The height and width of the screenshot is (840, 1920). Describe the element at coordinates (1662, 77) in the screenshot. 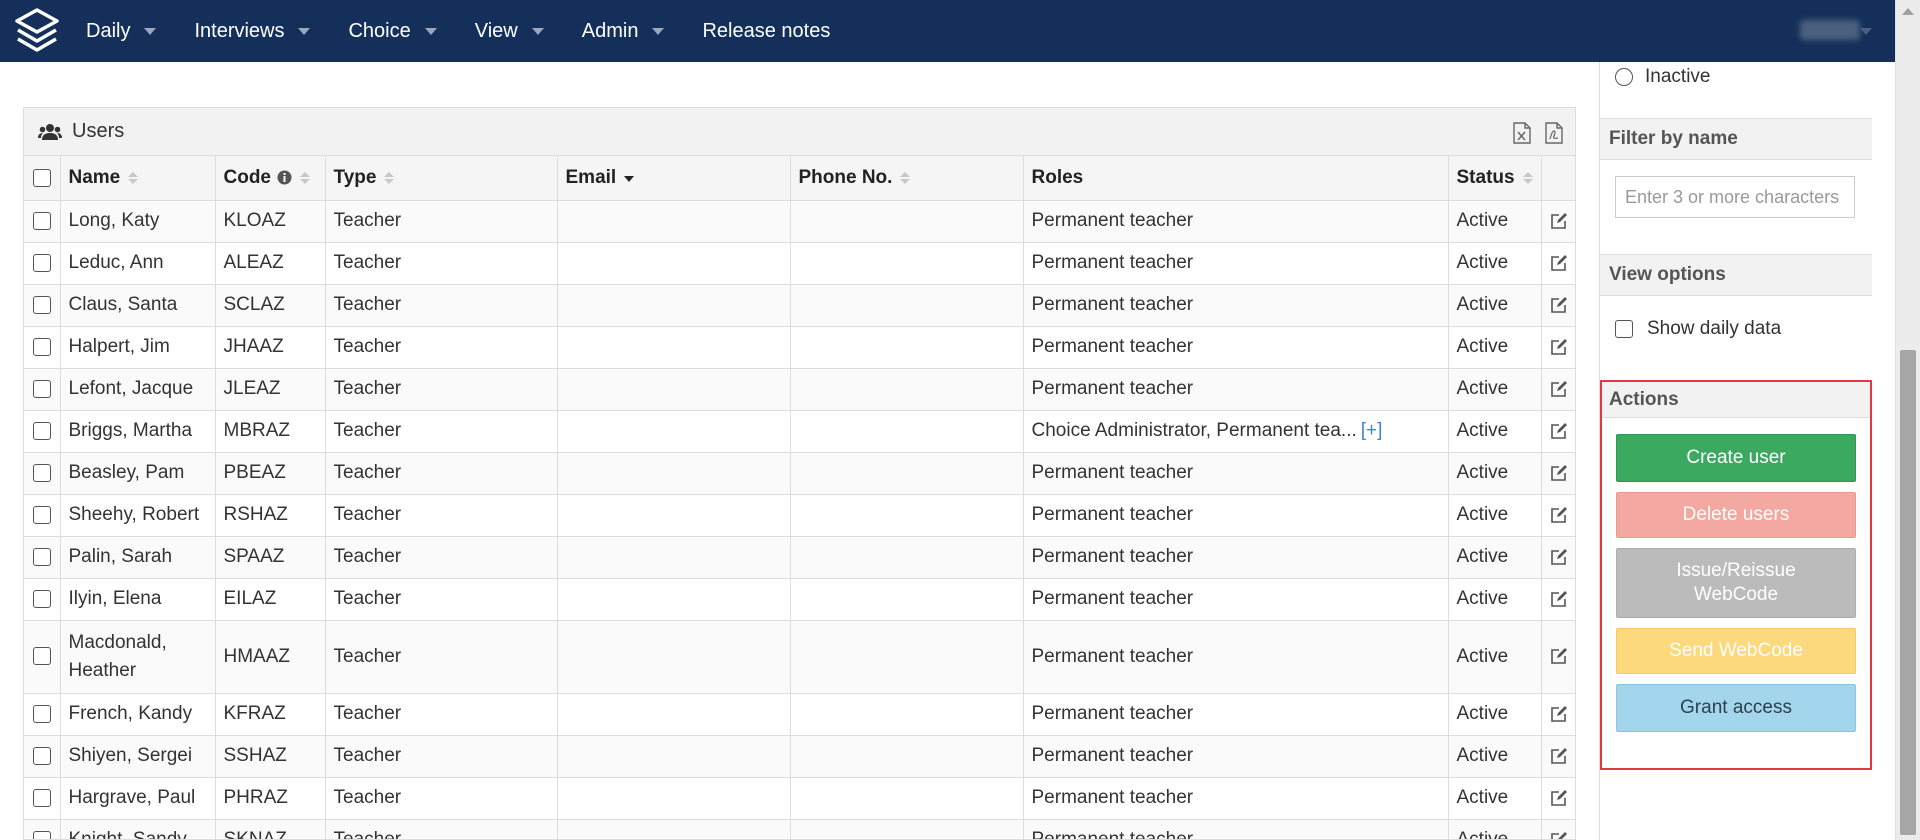

I see `status-filter-inactive: Inactive` at that location.